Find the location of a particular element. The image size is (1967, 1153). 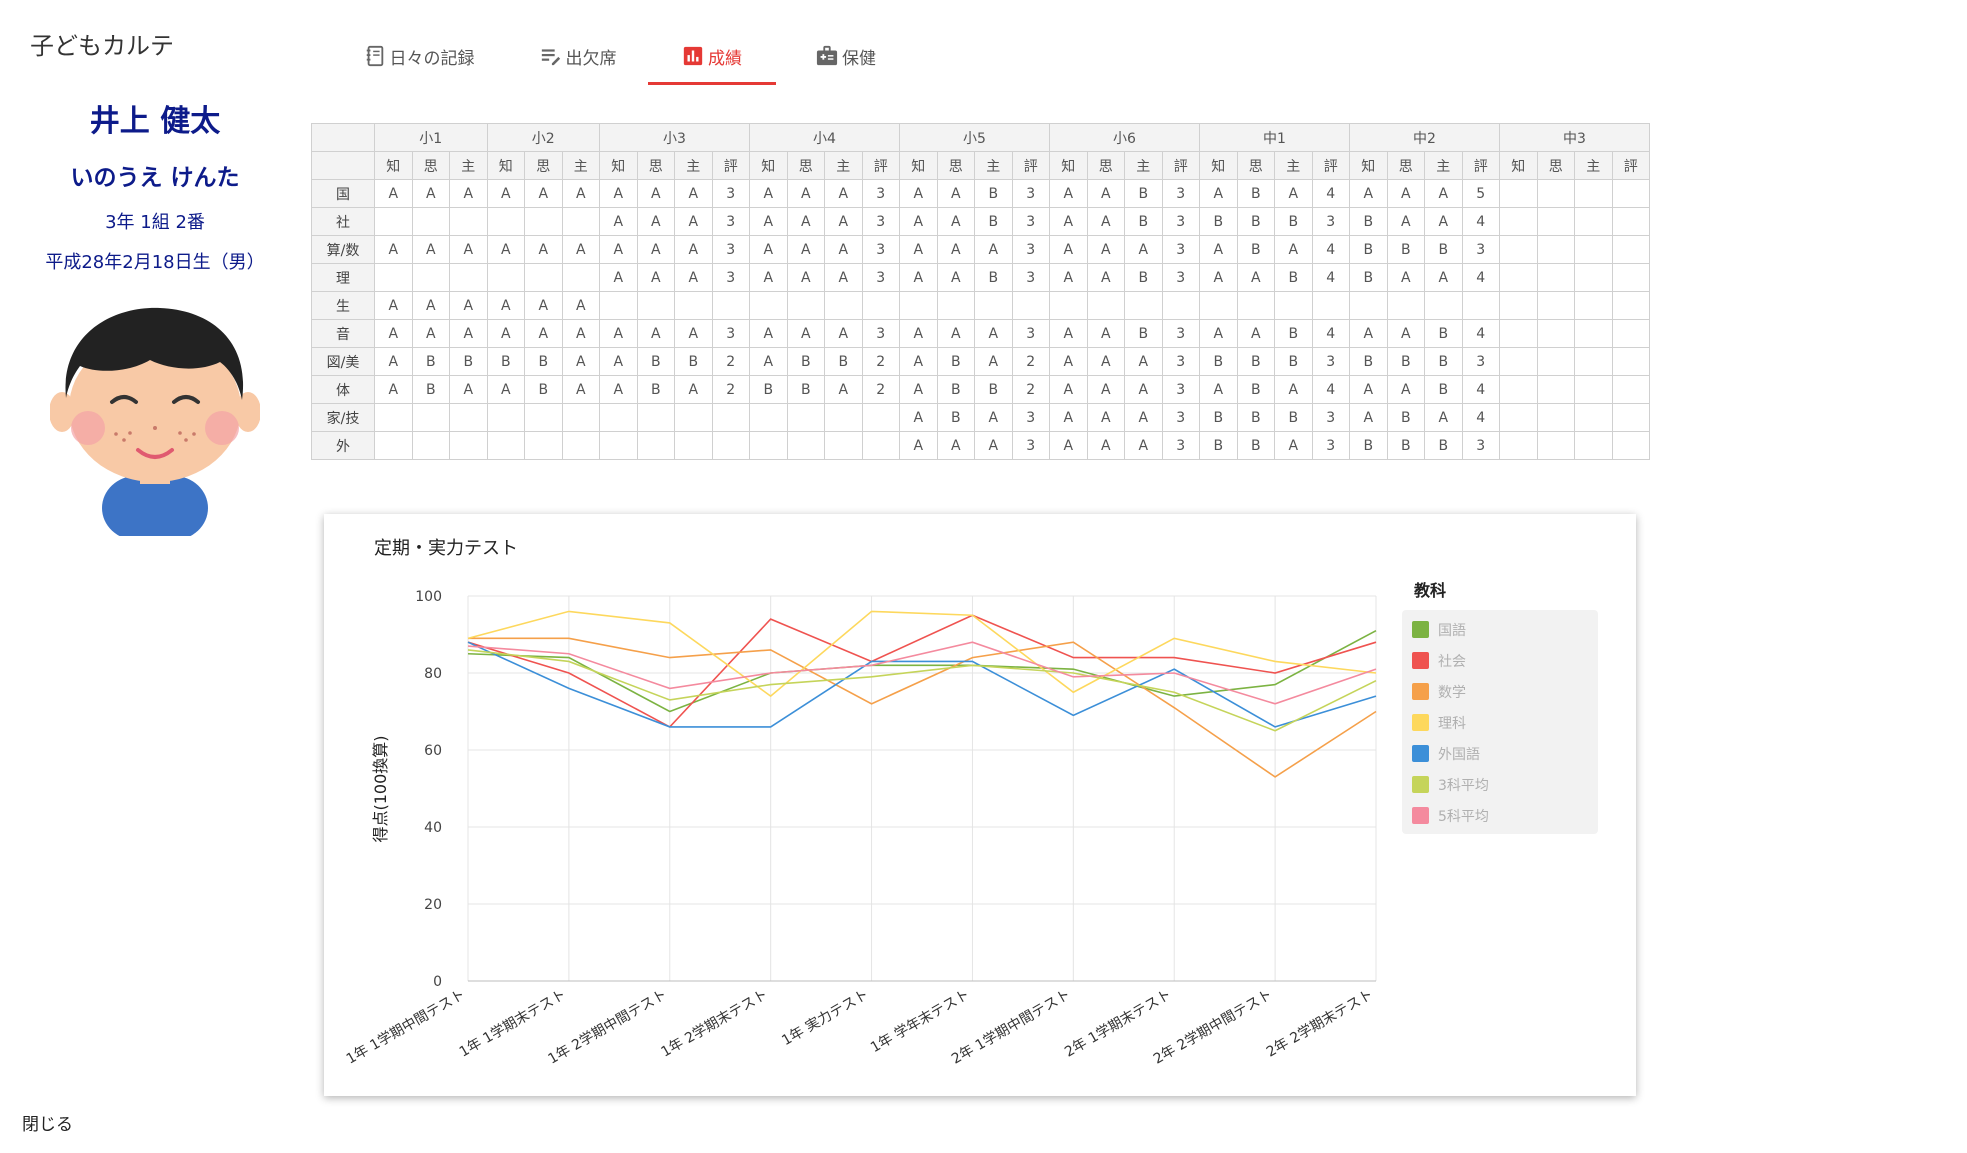

table-row: 理AAA3AAA3AAB3AAB3AAB4BAA4 is located at coordinates (980, 277).